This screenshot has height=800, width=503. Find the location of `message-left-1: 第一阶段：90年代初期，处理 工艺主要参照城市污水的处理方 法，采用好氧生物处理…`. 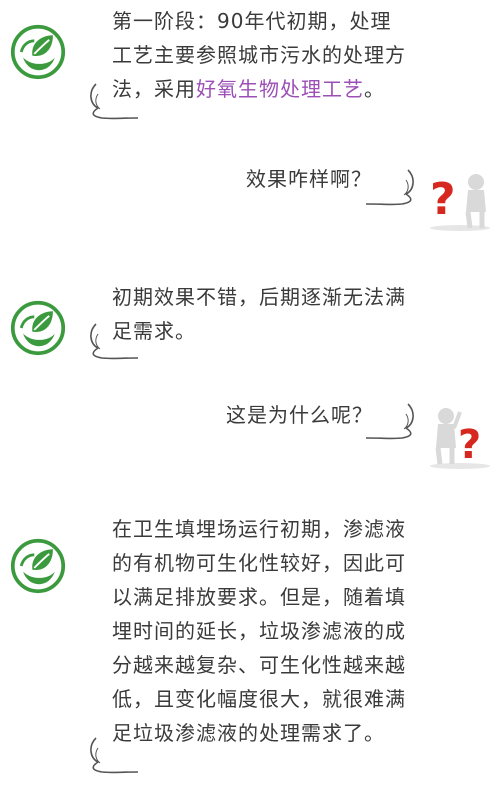

message-left-1: 第一阶段：90年代初期，处理 工艺主要参照城市污水的处理方 法，采用好氧生物处理… is located at coordinates (259, 55).